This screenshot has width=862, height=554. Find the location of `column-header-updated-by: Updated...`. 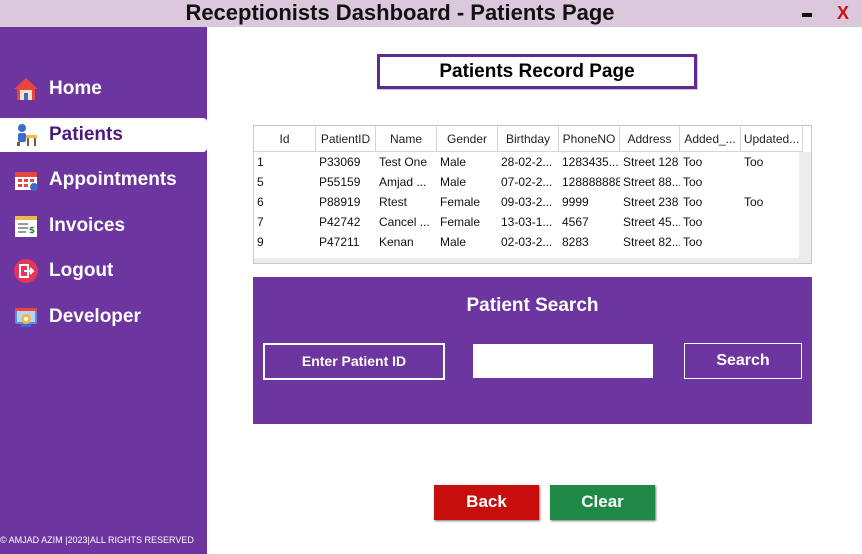

column-header-updated-by: Updated... is located at coordinates (772, 139).